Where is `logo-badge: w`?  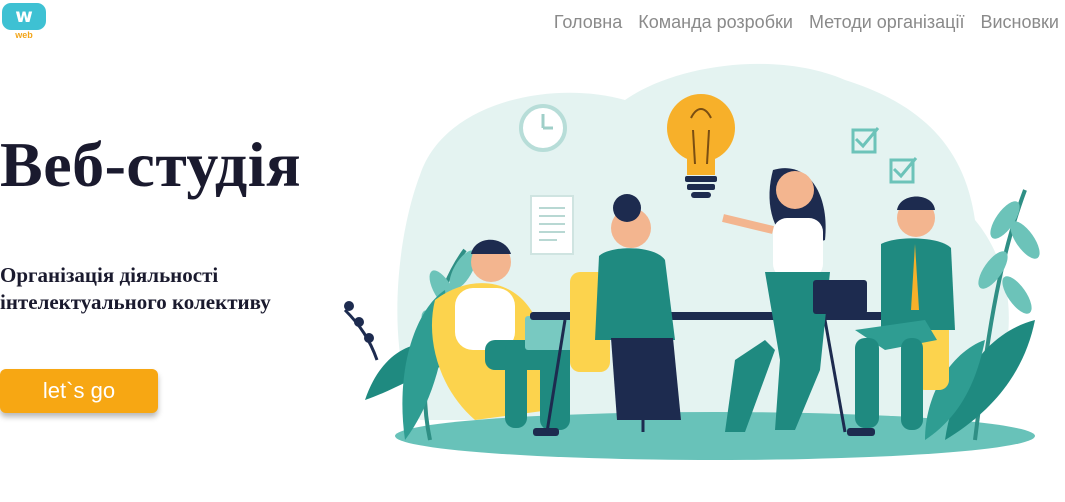
logo-badge: w is located at coordinates (24, 16).